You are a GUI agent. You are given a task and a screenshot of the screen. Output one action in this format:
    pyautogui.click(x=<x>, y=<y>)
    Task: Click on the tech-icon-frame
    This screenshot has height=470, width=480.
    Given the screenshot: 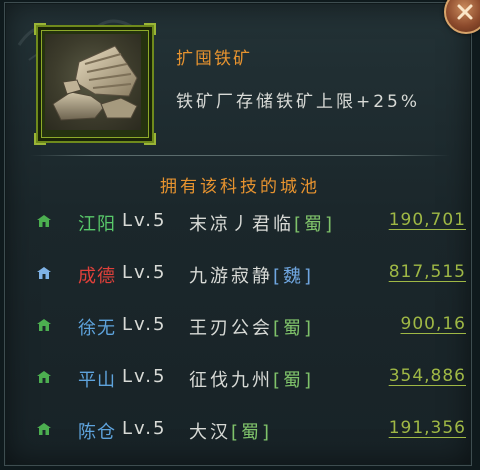 What is the action you would take?
    pyautogui.click(x=95, y=84)
    